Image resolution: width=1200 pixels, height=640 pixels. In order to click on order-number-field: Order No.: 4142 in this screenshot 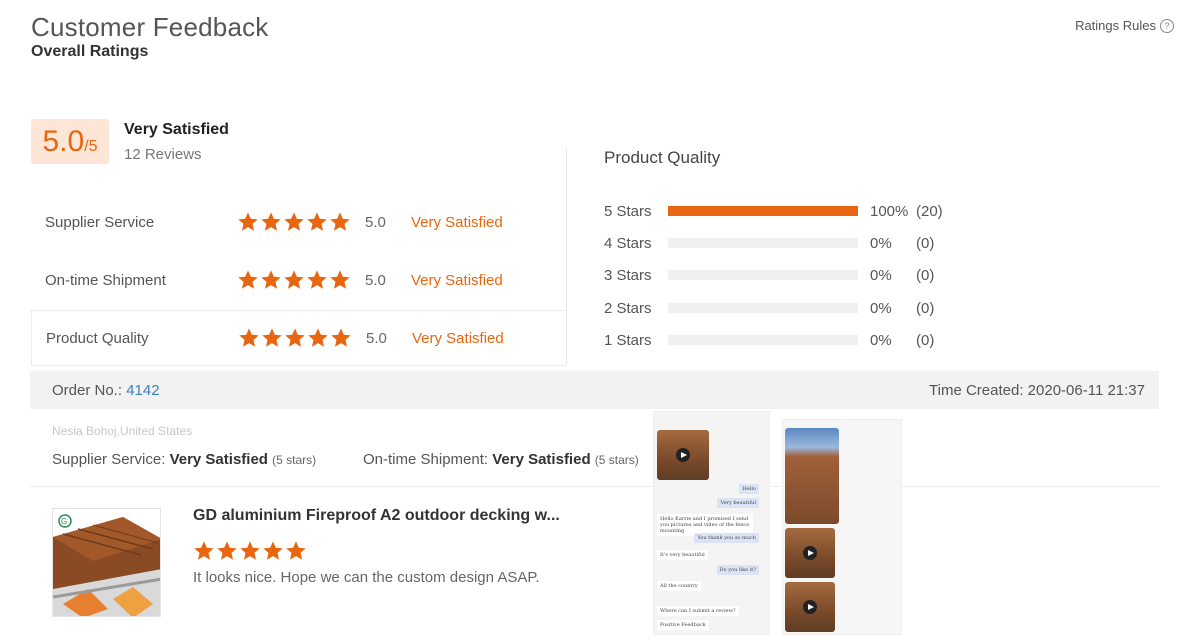, I will do `click(106, 390)`.